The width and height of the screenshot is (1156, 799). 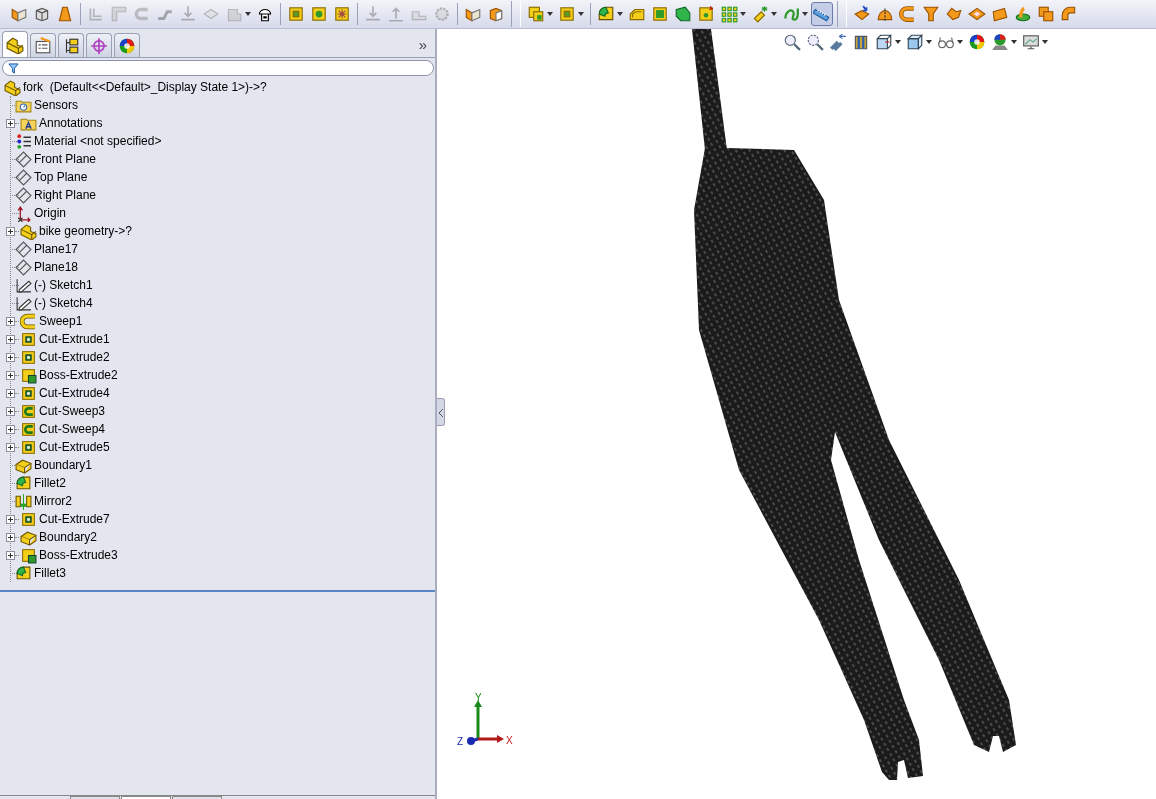 I want to click on filter-field, so click(x=218, y=68).